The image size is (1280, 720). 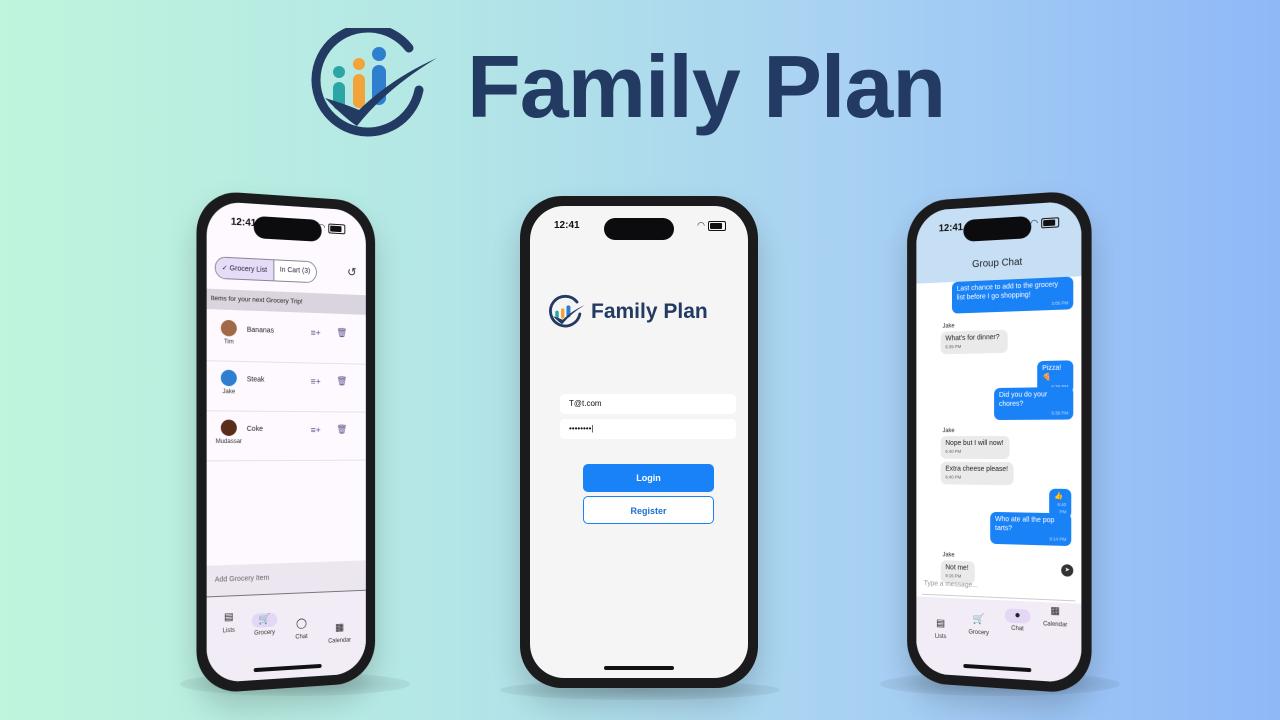 I want to click on item-name: Coke, so click(x=254, y=429).